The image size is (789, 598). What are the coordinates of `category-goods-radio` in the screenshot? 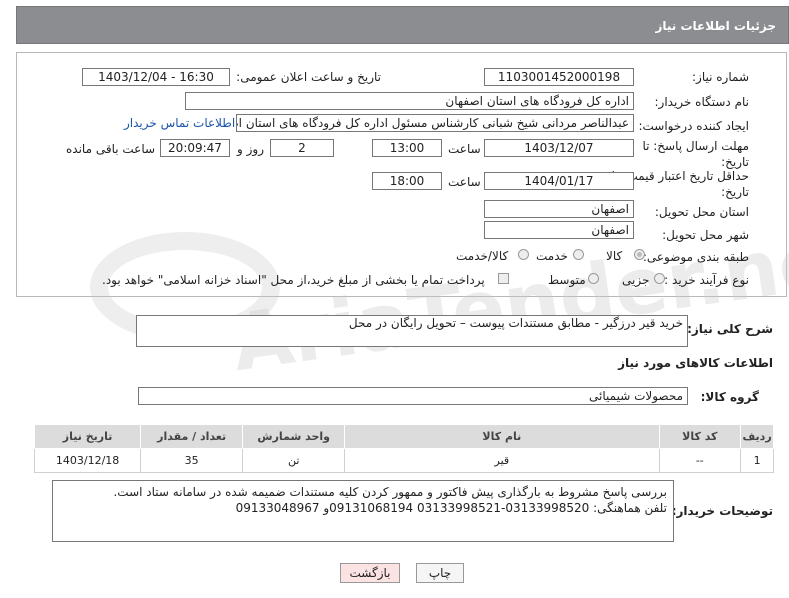 It's located at (639, 254).